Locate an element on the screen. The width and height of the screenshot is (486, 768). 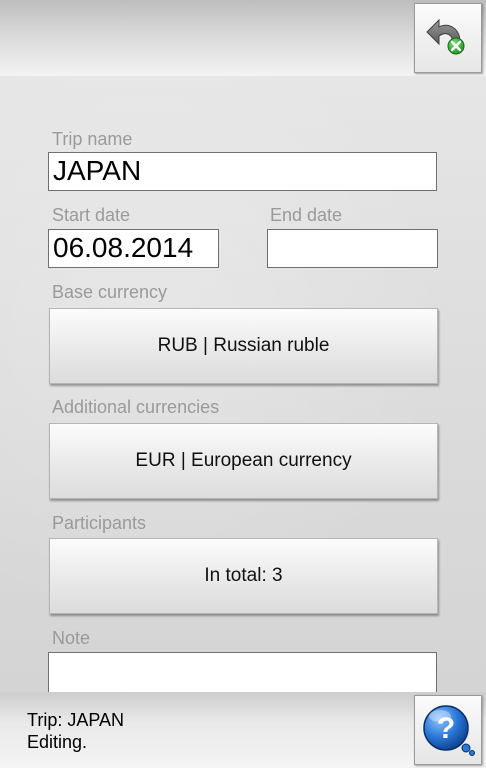
note-input is located at coordinates (242, 672).